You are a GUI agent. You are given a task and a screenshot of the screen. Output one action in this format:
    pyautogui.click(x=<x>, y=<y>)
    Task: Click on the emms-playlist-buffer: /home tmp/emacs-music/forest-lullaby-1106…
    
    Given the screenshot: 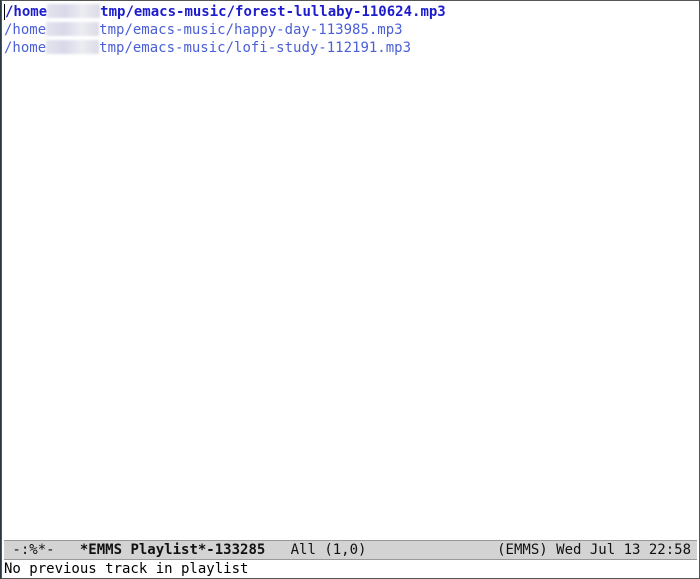 What is the action you would take?
    pyautogui.click(x=351, y=30)
    